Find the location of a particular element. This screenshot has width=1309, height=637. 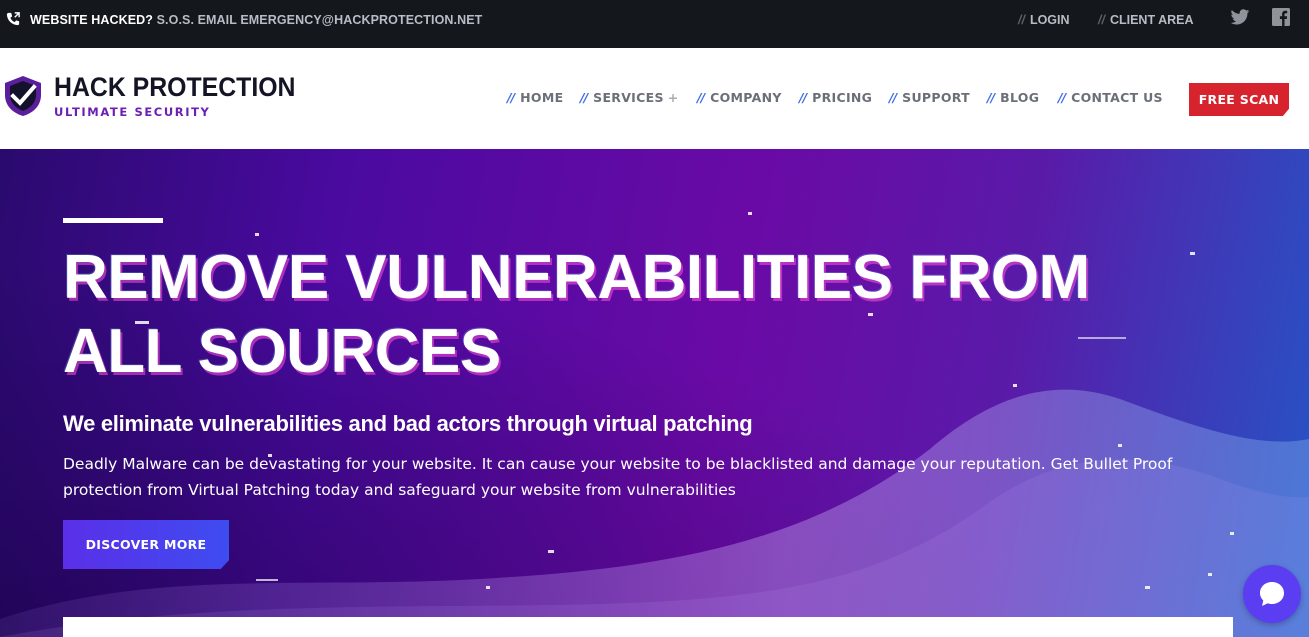

plus-icon: + is located at coordinates (673, 97).